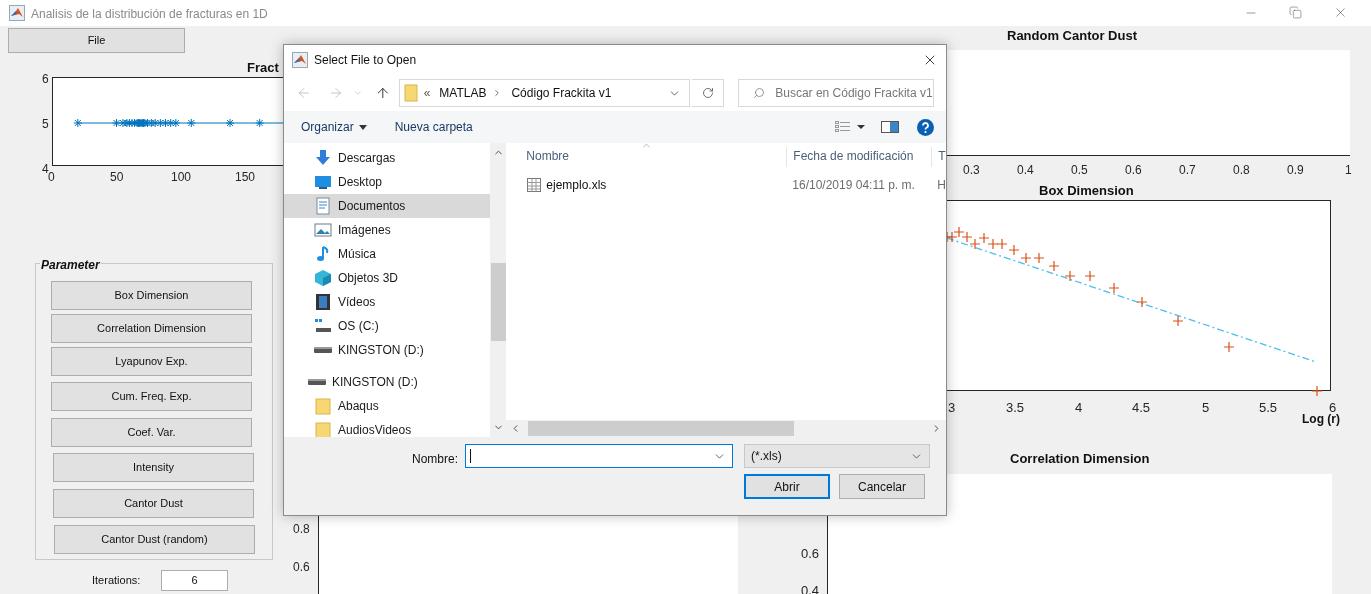 The height and width of the screenshot is (594, 1371). What do you see at coordinates (387, 182) in the screenshot?
I see `nav-item: Desktop` at bounding box center [387, 182].